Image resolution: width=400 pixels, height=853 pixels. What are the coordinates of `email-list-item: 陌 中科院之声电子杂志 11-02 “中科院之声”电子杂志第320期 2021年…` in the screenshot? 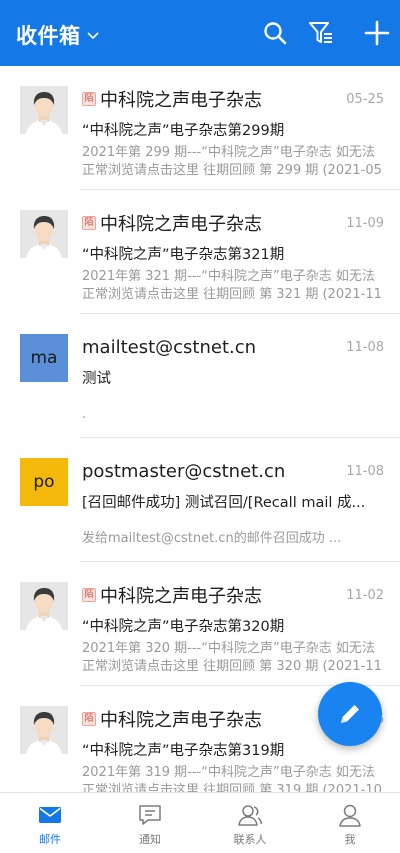 It's located at (200, 624).